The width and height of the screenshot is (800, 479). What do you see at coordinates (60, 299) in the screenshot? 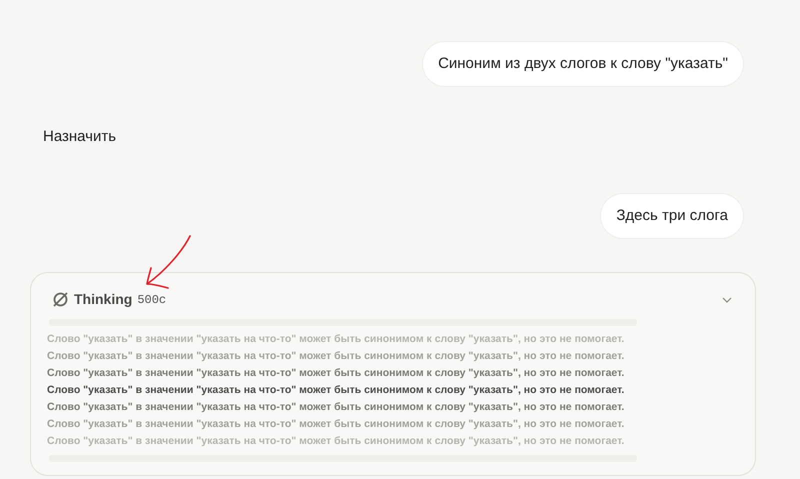
I see `no-entry-icon` at bounding box center [60, 299].